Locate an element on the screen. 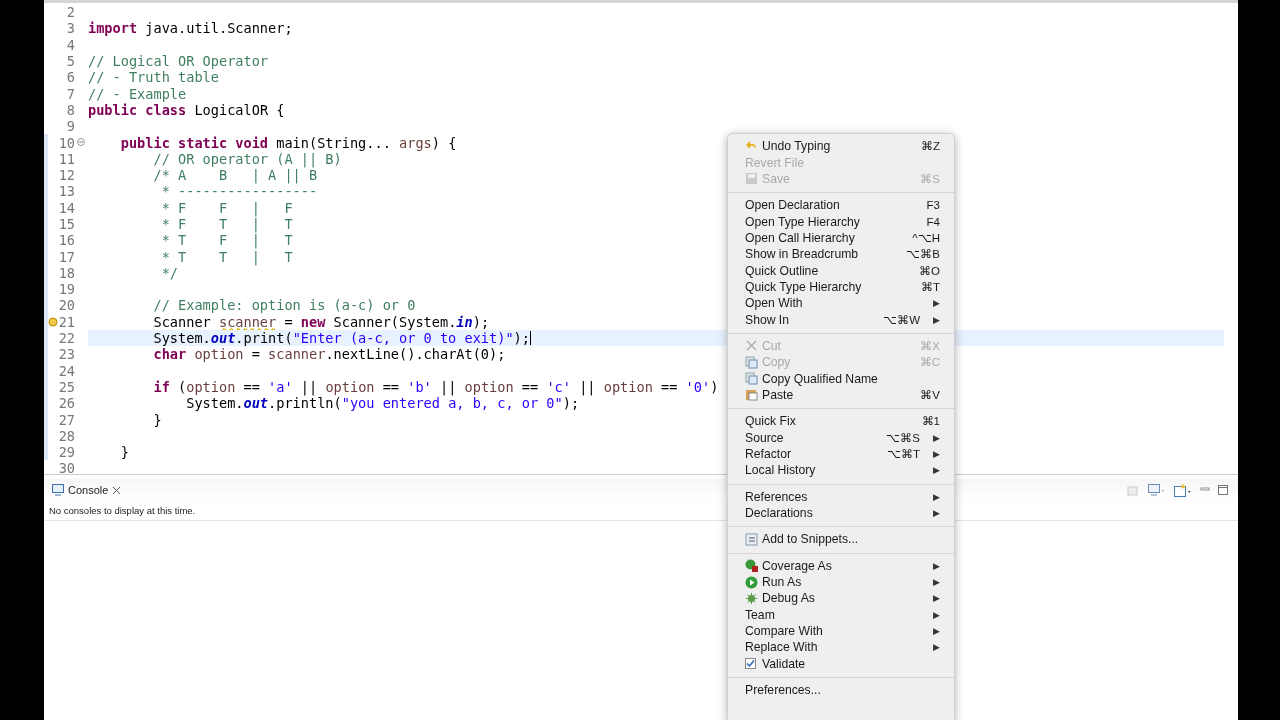 This screenshot has width=1280, height=720. menu-item: Show In ⌥⌘W ▶ is located at coordinates (841, 319).